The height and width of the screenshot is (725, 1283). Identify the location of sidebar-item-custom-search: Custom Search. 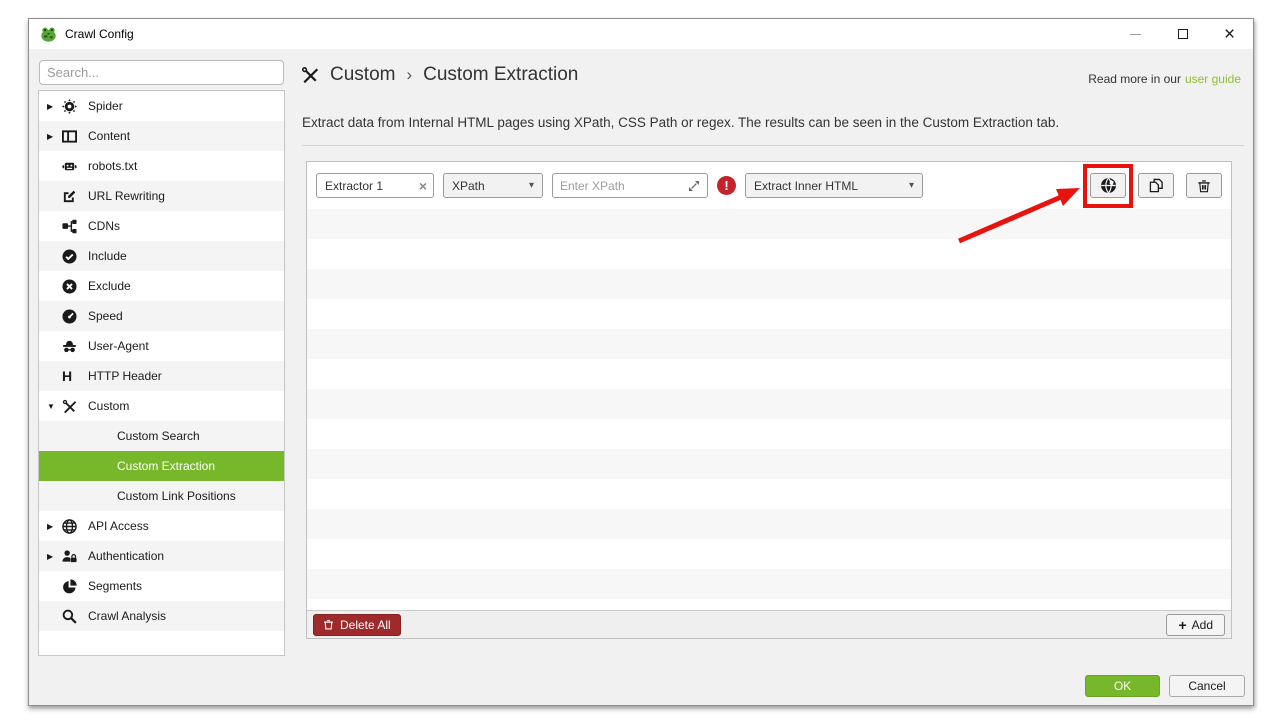
(161, 436).